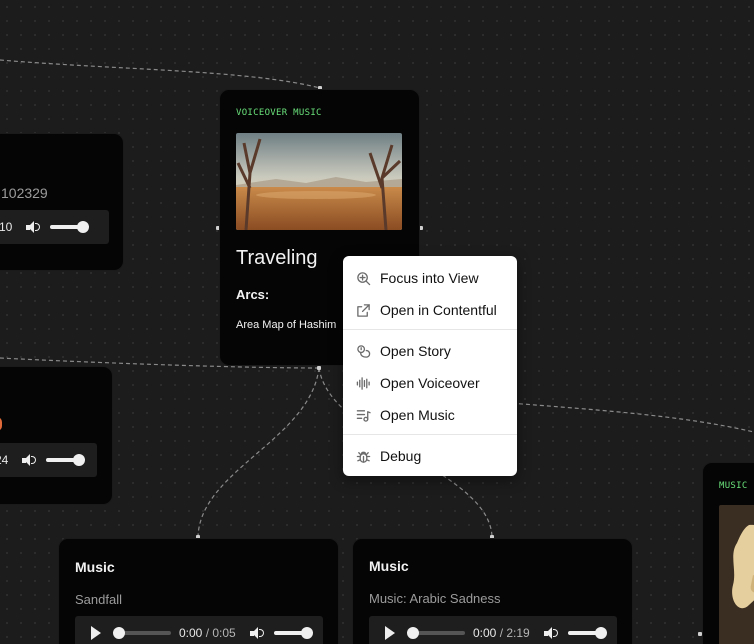  What do you see at coordinates (4, 460) in the screenshot?
I see `time-display: 24` at bounding box center [4, 460].